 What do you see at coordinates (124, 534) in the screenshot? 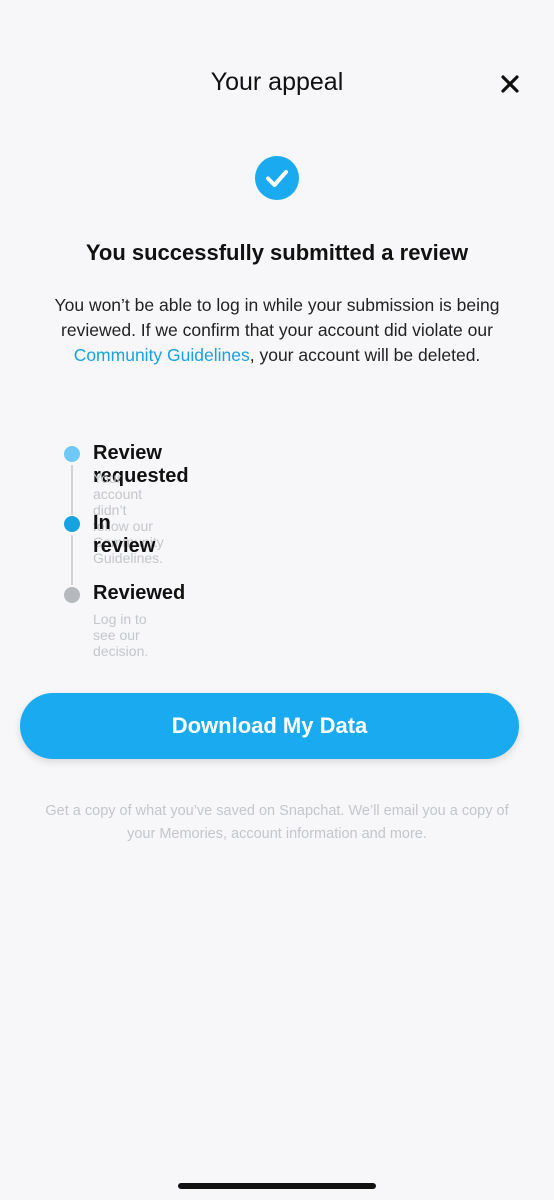
I see `timeline-step-title: In review` at bounding box center [124, 534].